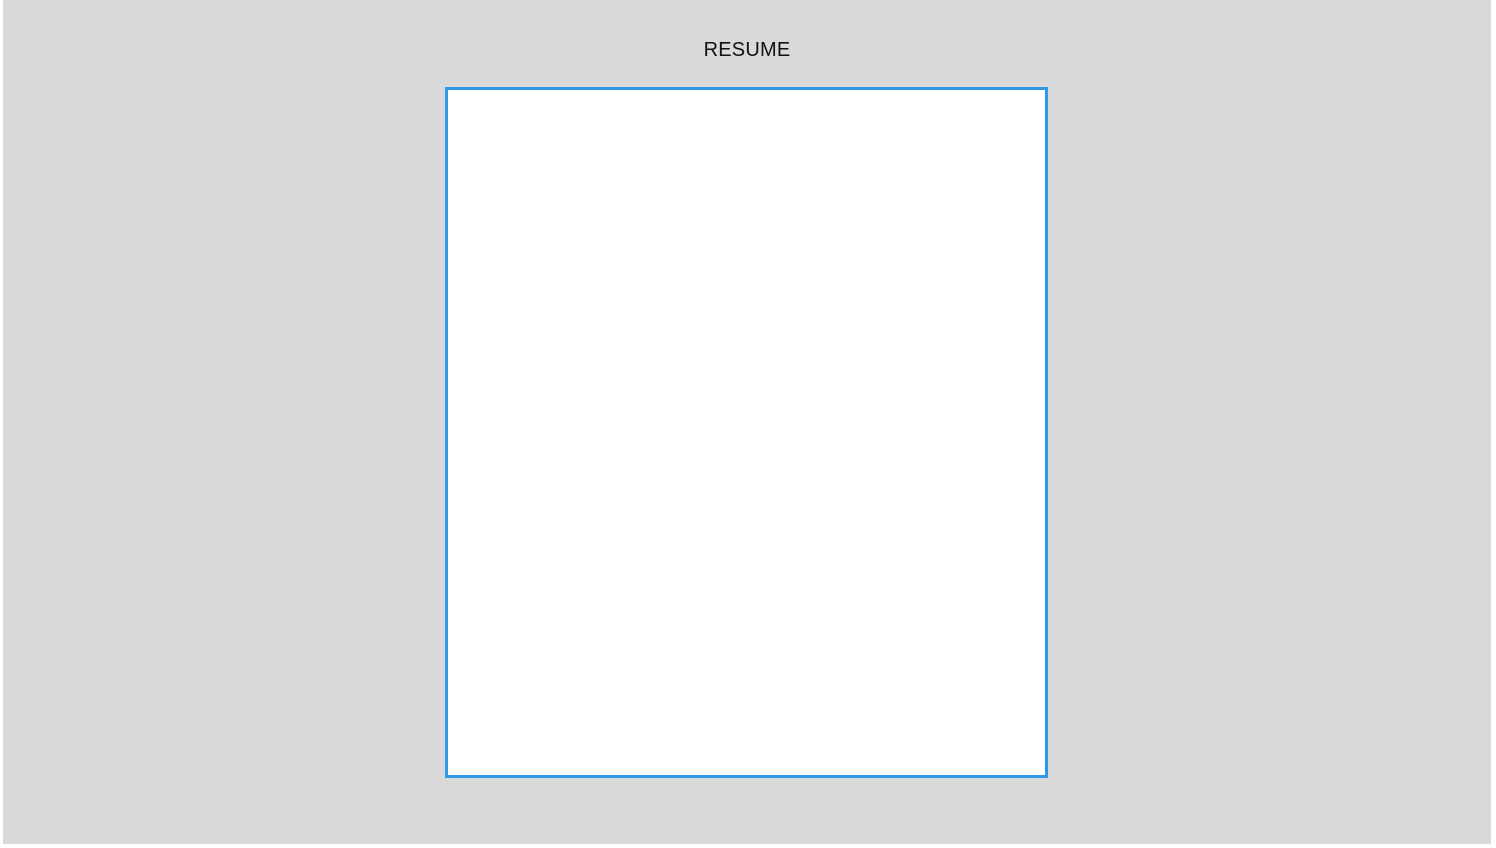 The image size is (1496, 848). I want to click on document-title: RESUME, so click(747, 50).